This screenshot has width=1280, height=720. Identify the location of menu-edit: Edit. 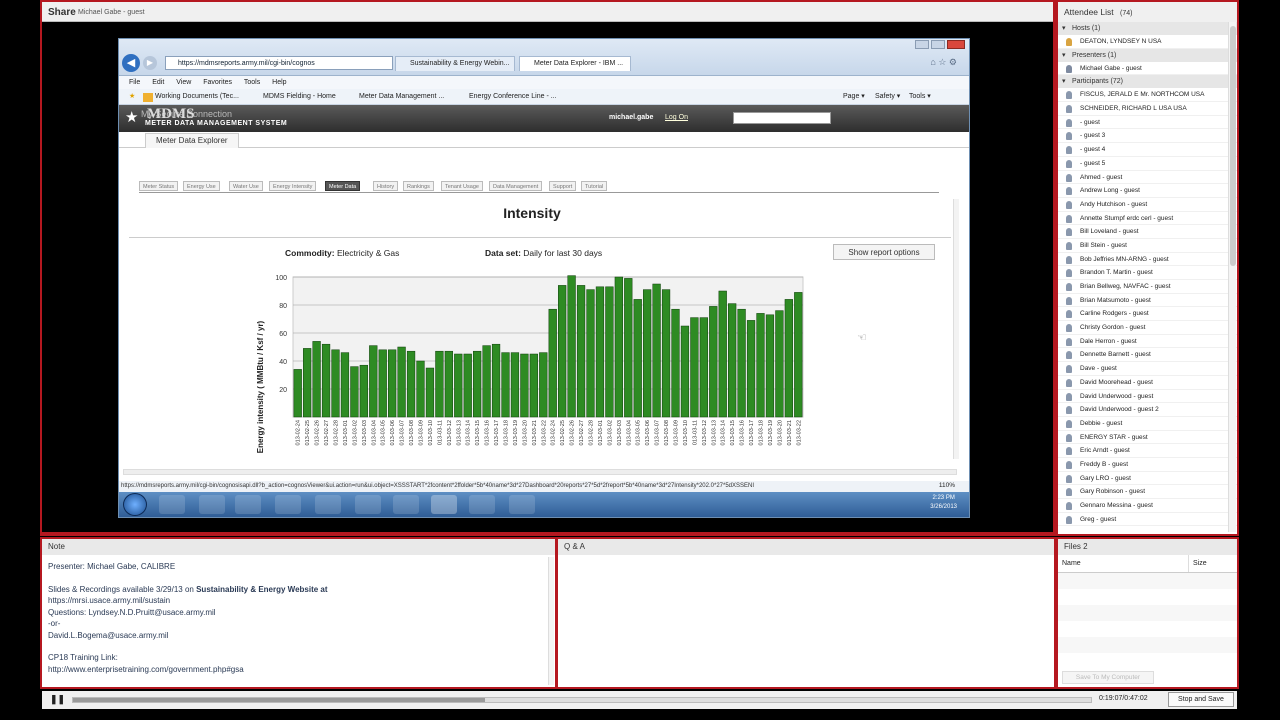
(158, 82).